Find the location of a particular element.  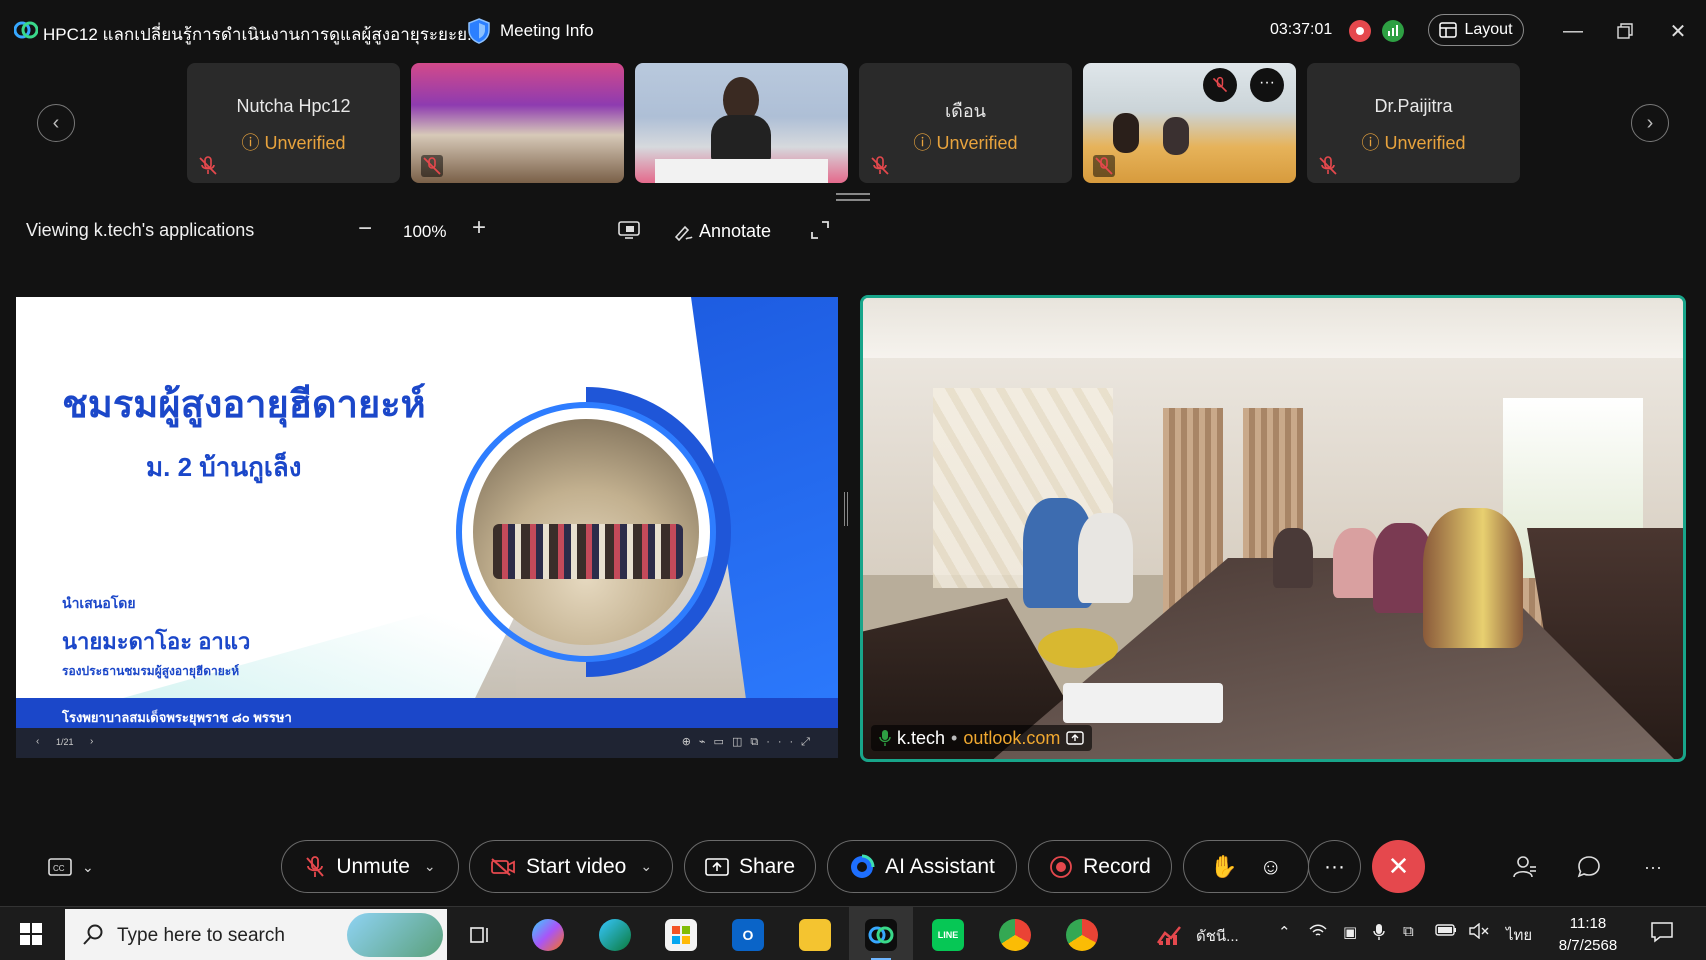

slide-footer-text: โรงพยาบาลสมเด็จพระยุพราช ๘๐ พรรษา is located at coordinates (177, 717).